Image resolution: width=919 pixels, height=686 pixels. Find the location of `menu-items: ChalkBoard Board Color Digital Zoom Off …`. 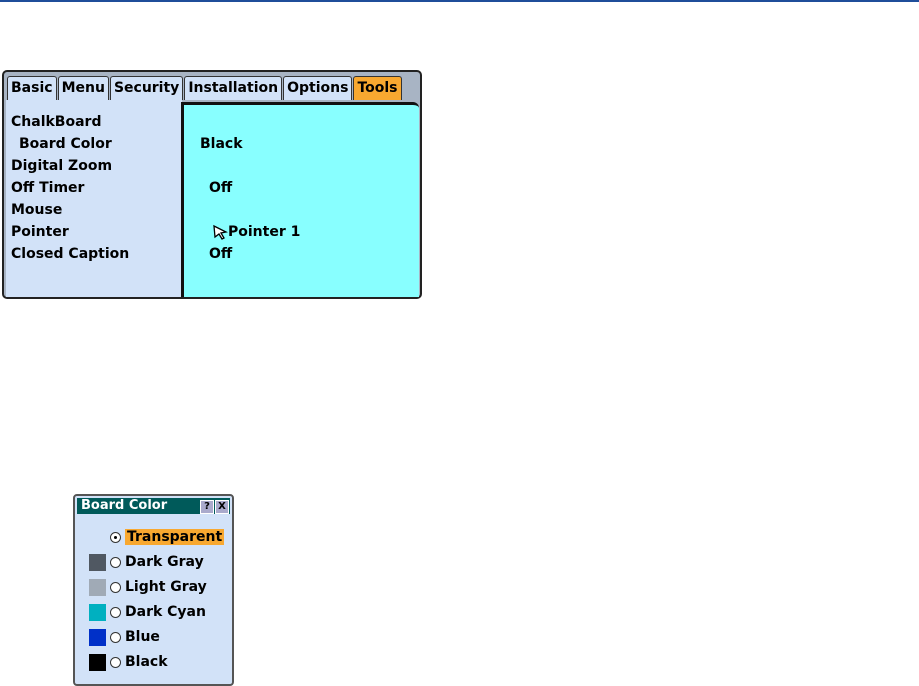

menu-items: ChalkBoard Board Color Digital Zoom Off … is located at coordinates (94, 198).